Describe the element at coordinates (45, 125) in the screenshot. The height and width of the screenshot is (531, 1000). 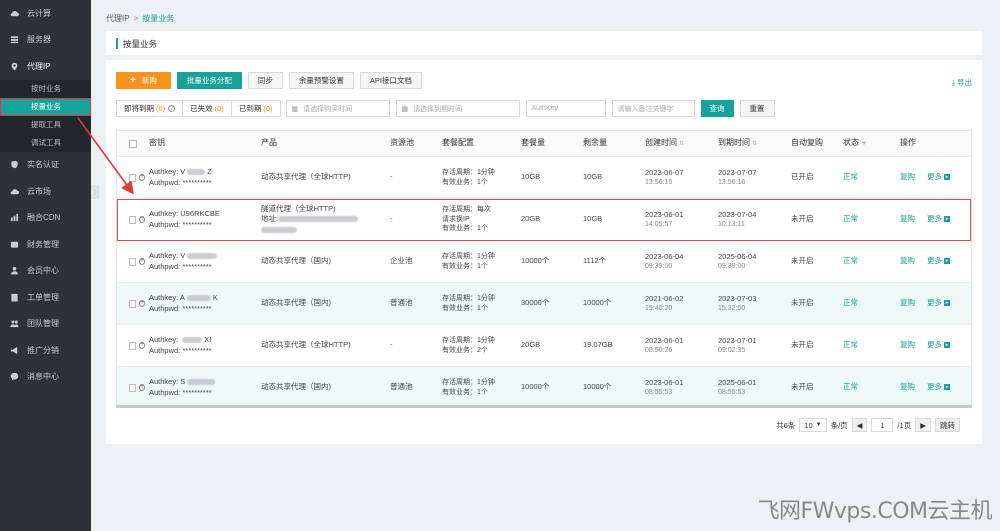
I see `sidebar-subitem-extract-tool: 提取工具` at that location.